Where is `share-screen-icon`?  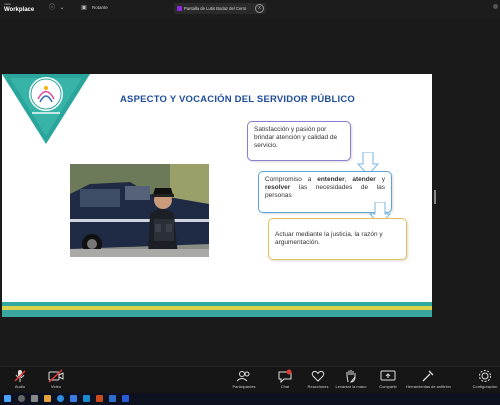
share-screen-icon is located at coordinates (388, 375).